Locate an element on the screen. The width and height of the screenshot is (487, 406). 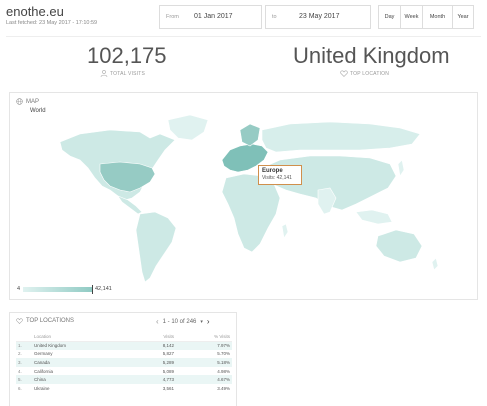
location-cell: Ukraine is located at coordinates (42, 388).